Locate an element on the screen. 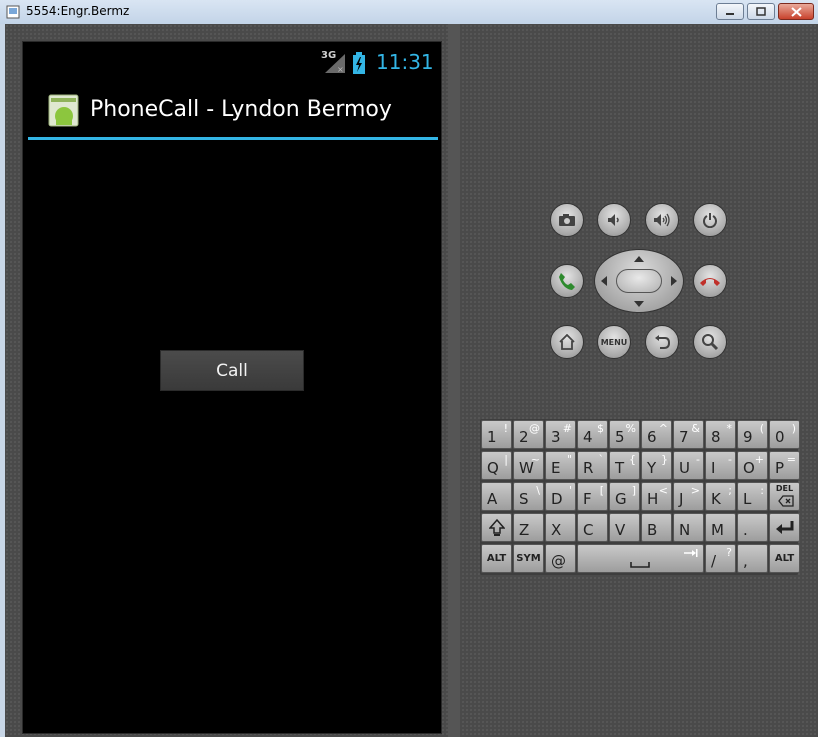 This screenshot has height=737, width=818. key-8-alt-label: * is located at coordinates (729, 428).